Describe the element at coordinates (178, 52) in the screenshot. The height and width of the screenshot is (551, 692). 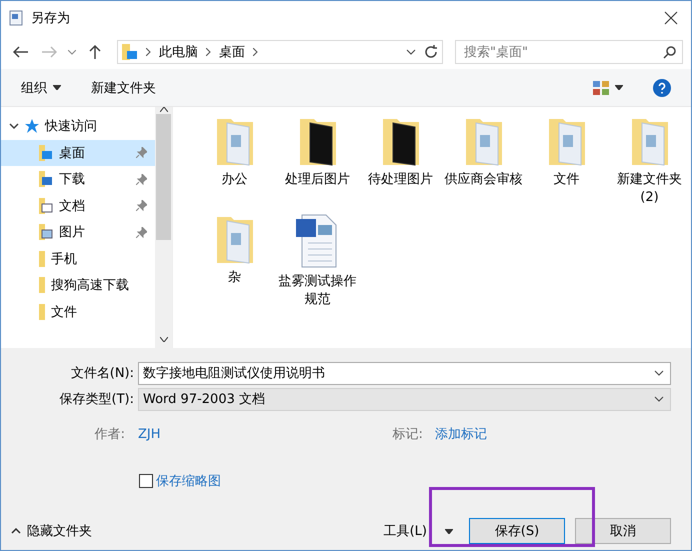
I see `breadcrumb-item: 此电脑` at that location.